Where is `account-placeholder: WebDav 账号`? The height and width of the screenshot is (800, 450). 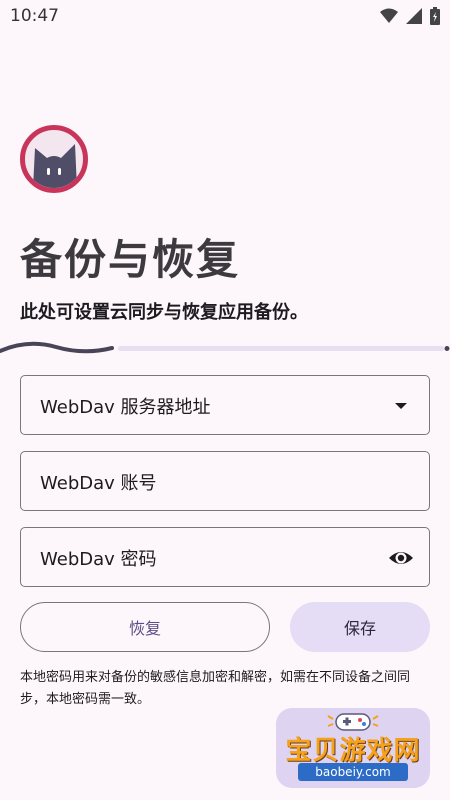 account-placeholder: WebDav 账号 is located at coordinates (98, 483).